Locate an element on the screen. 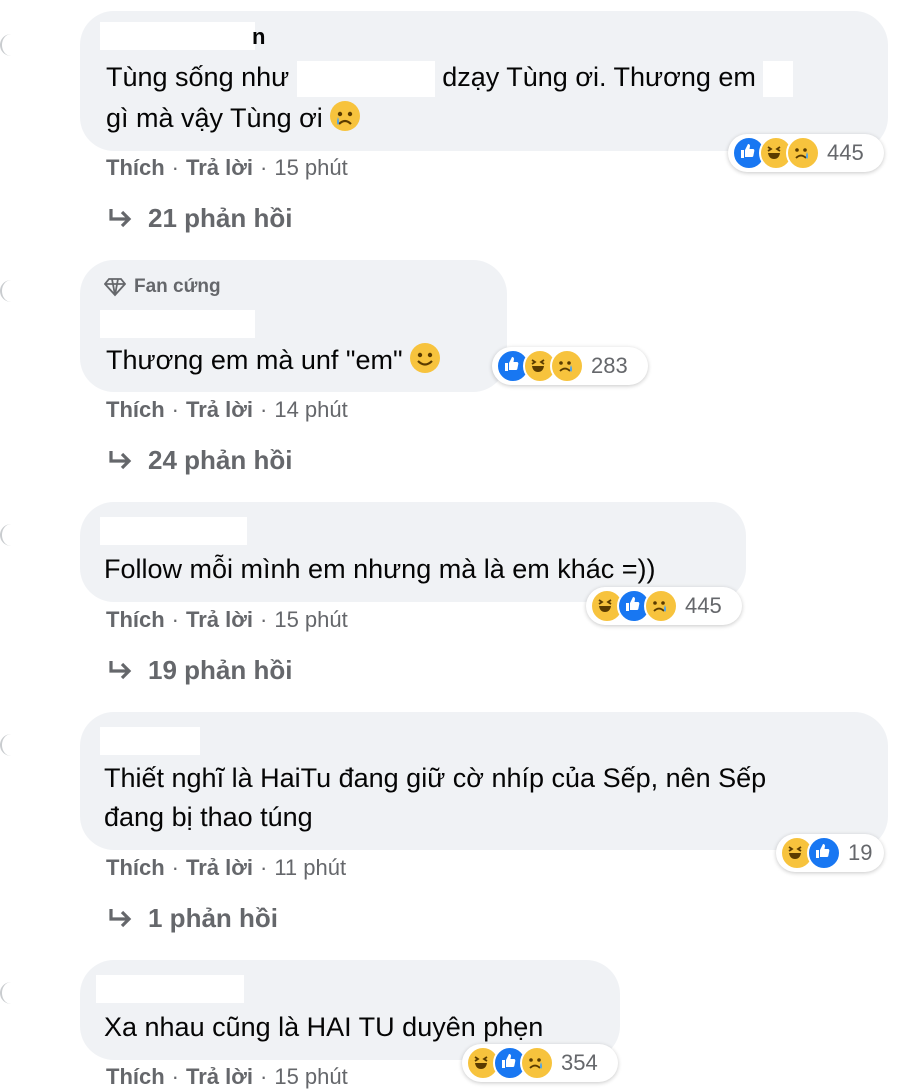 This screenshot has height=1092, width=908. reaction-summary: 354 is located at coordinates (540, 1063).